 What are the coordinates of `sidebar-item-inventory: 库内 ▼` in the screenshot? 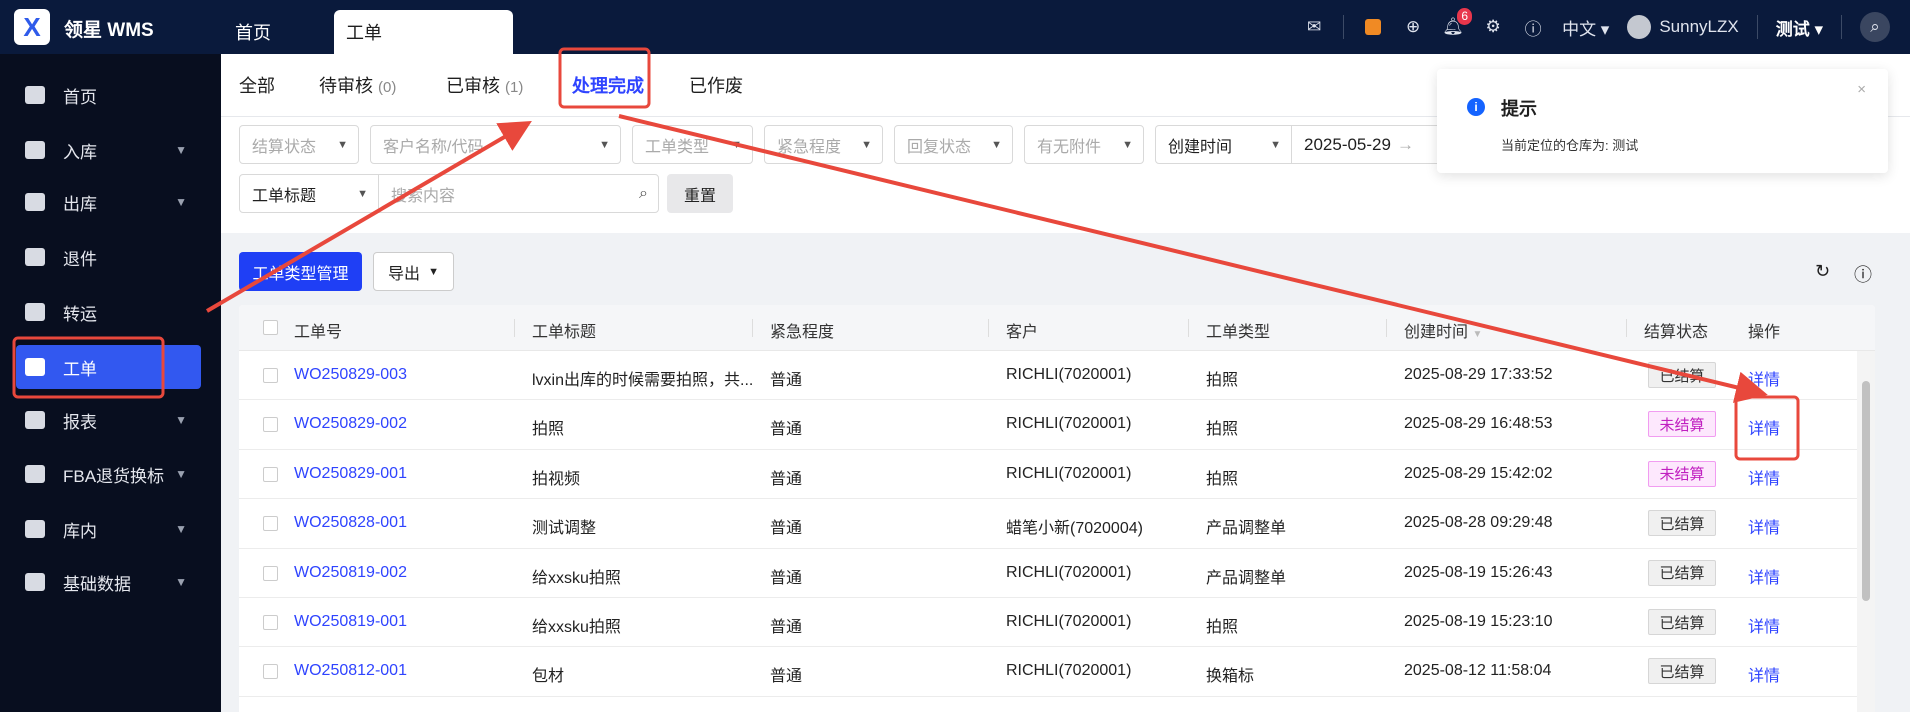 It's located at (108, 529).